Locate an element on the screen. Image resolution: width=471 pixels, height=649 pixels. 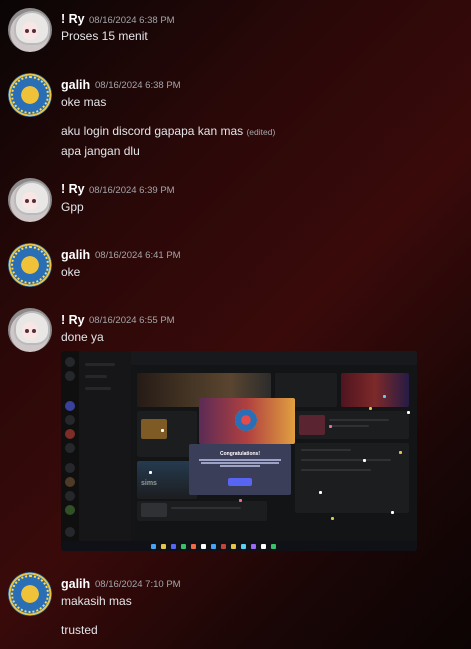
message-text: done ya is located at coordinates (82, 337).